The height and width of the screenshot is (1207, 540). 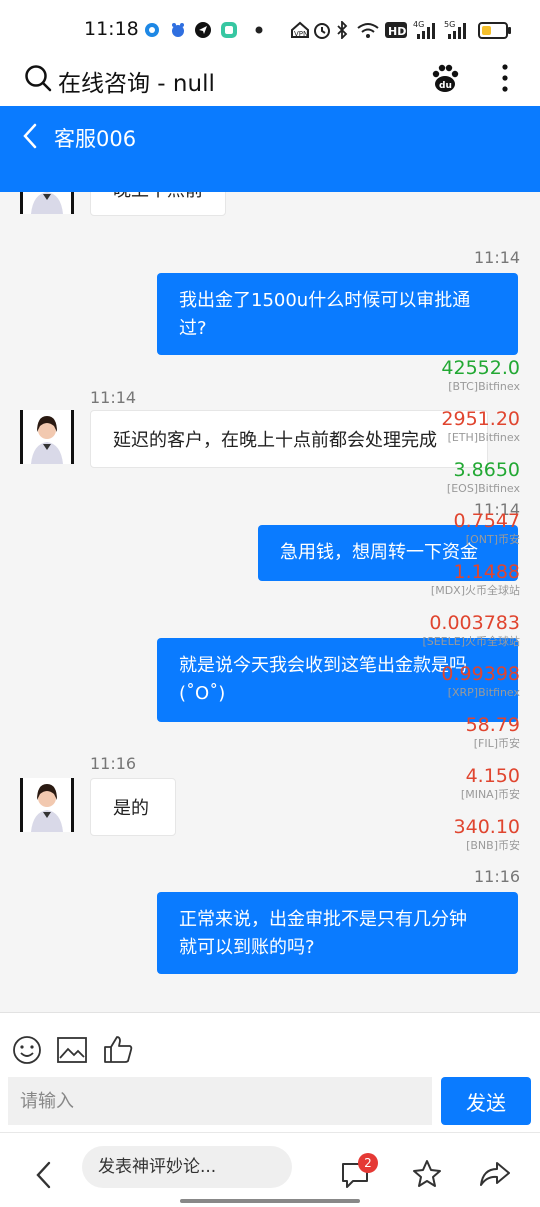 What do you see at coordinates (270, 149) in the screenshot?
I see `chat-header: 客服006` at bounding box center [270, 149].